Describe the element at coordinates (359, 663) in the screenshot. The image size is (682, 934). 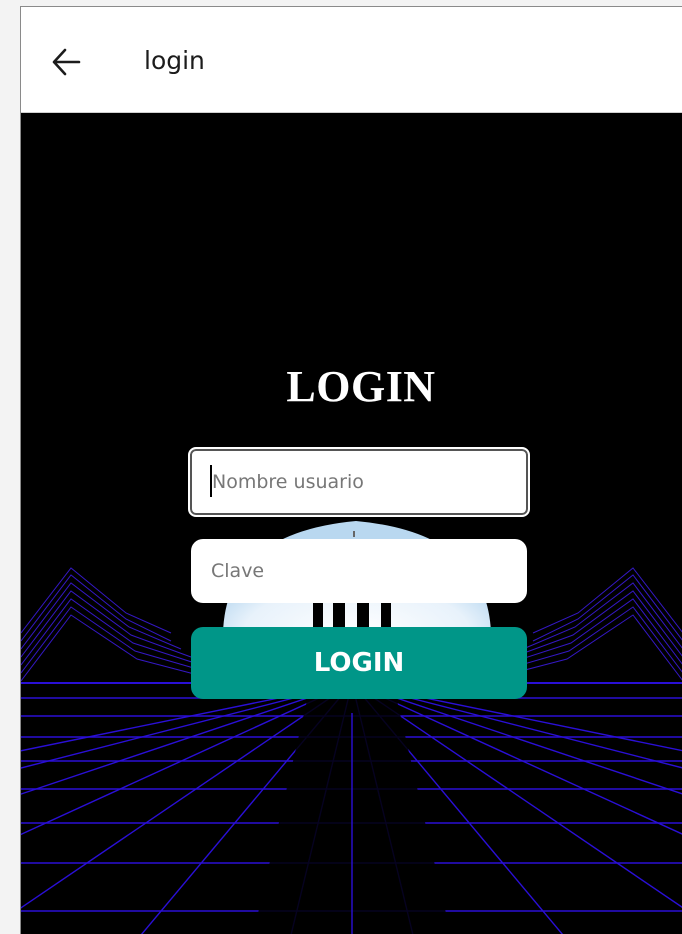
I see `login-button: LOGIN` at that location.